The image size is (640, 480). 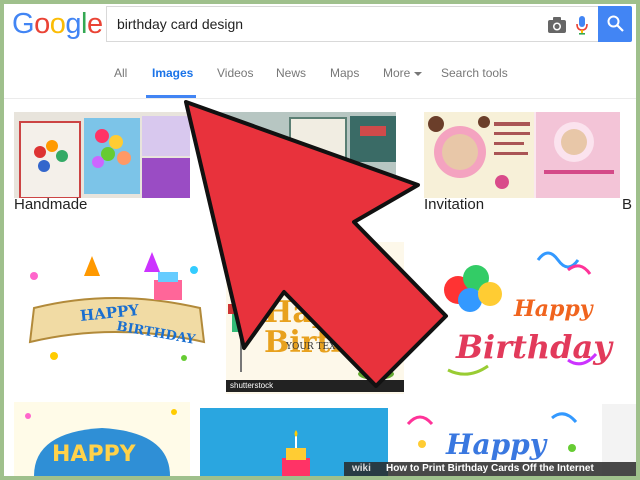 I want to click on search-button, so click(x=615, y=24).